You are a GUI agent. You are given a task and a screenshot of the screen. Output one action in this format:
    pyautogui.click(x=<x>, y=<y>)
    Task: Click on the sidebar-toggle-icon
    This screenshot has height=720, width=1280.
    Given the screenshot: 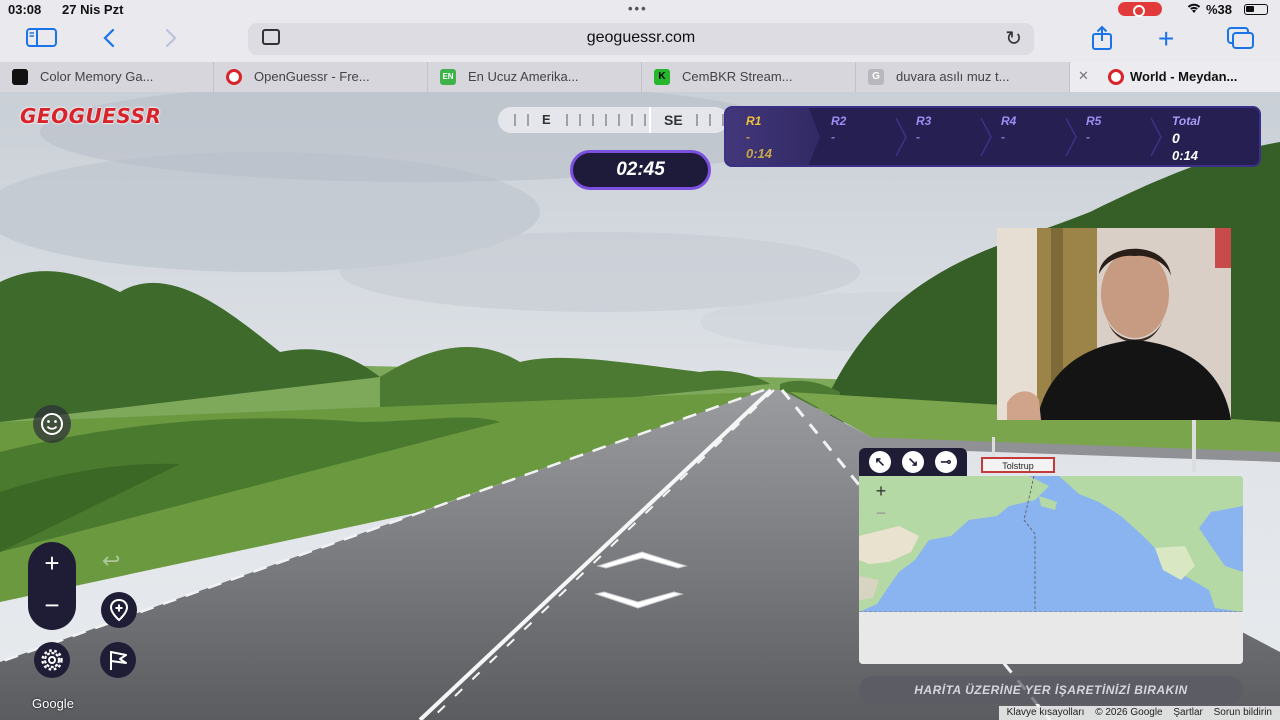 What is the action you would take?
    pyautogui.click(x=42, y=41)
    